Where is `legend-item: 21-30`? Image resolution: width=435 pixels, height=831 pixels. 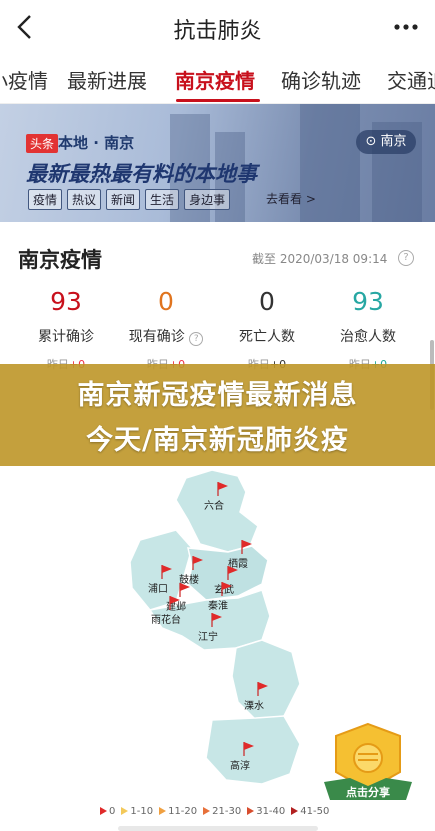
legend-item: 21-30 is located at coordinates (222, 811).